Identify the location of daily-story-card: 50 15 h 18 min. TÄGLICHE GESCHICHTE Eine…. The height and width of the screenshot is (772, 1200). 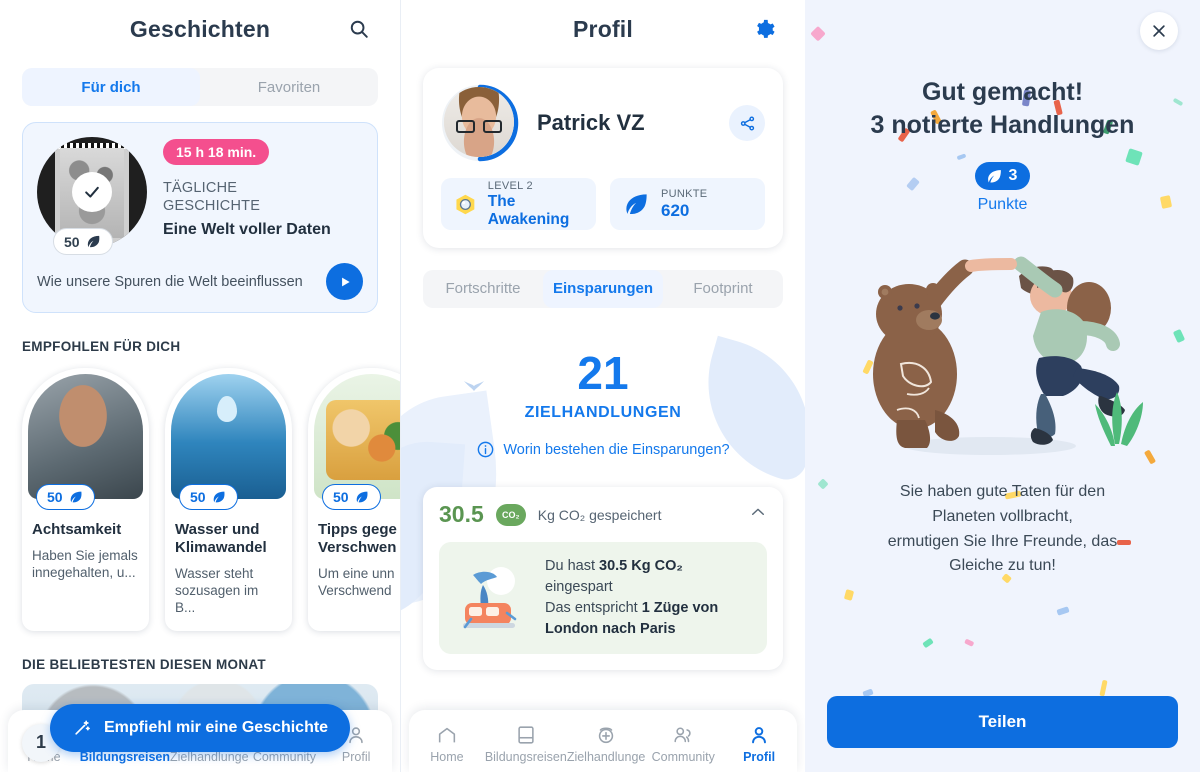
(200, 217).